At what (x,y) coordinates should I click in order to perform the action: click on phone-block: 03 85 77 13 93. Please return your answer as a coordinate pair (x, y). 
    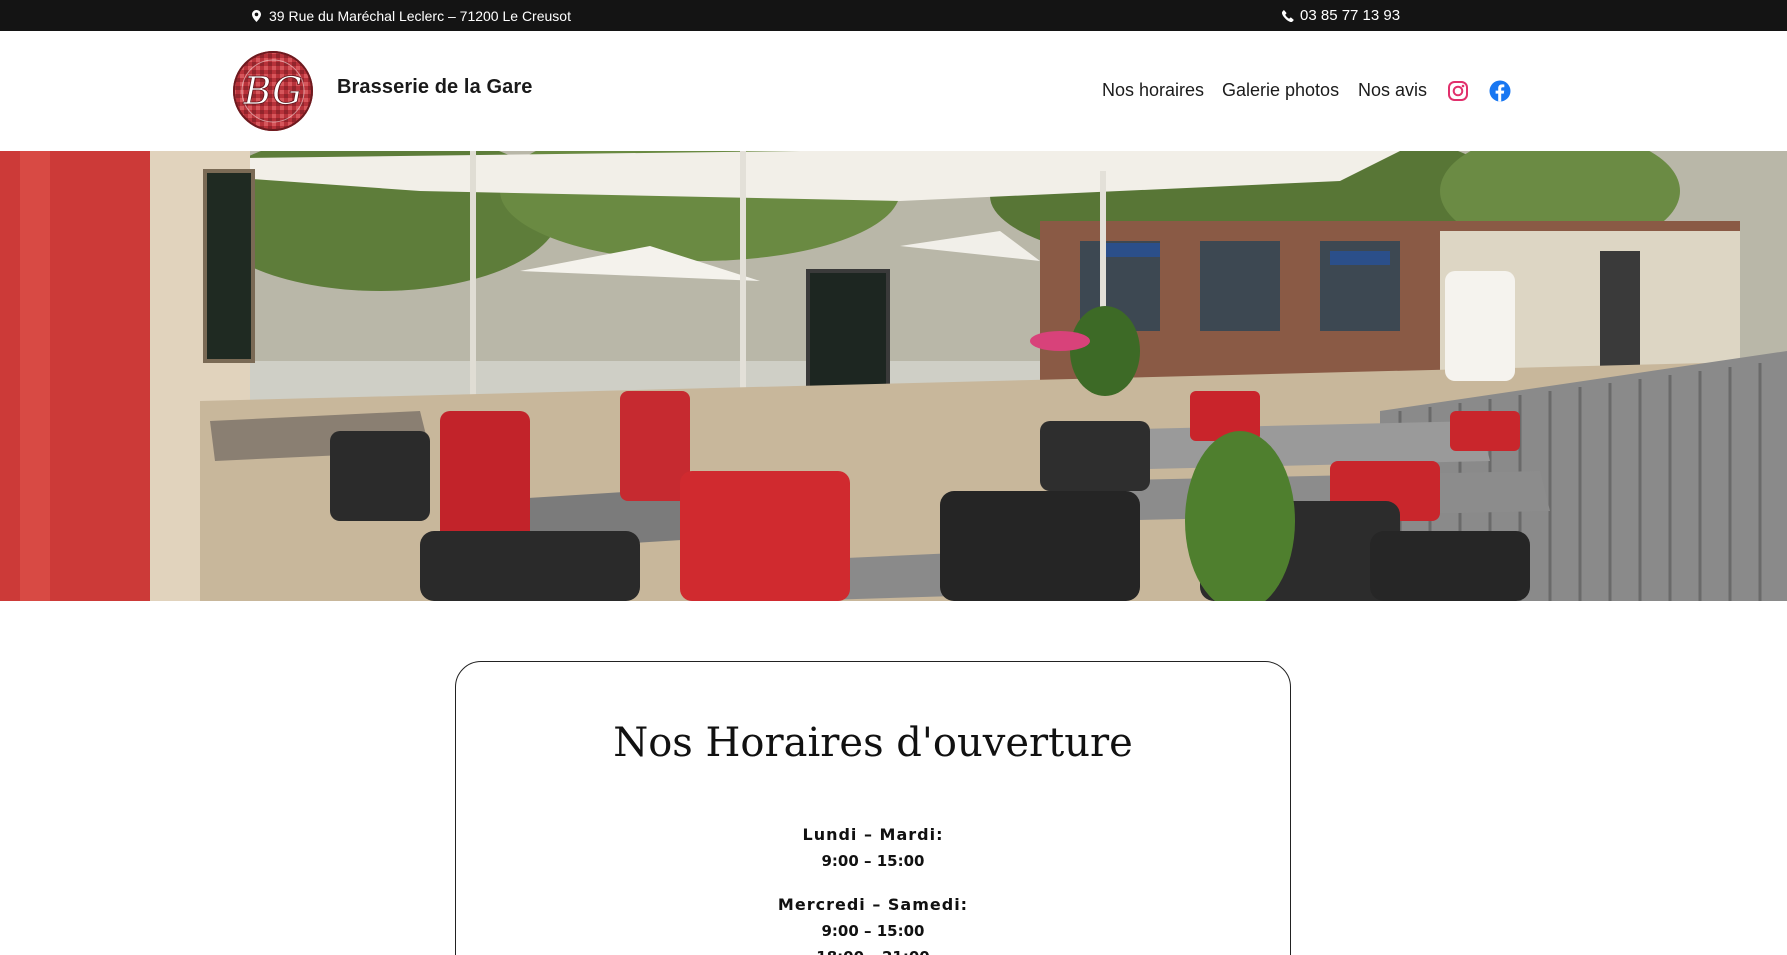
    Looking at the image, I should click on (1341, 15).